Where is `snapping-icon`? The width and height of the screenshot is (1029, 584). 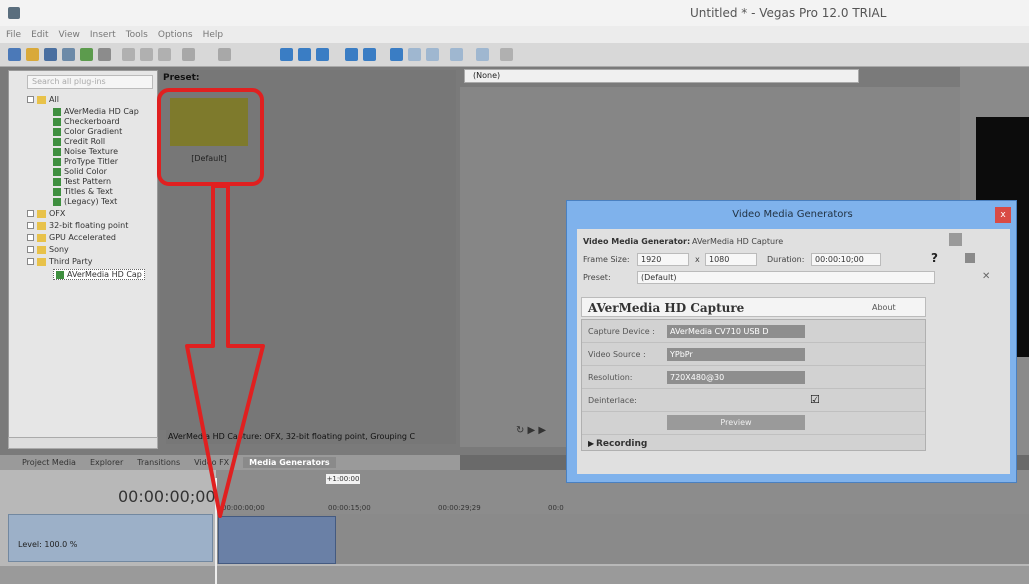 snapping-icon is located at coordinates (369, 54).